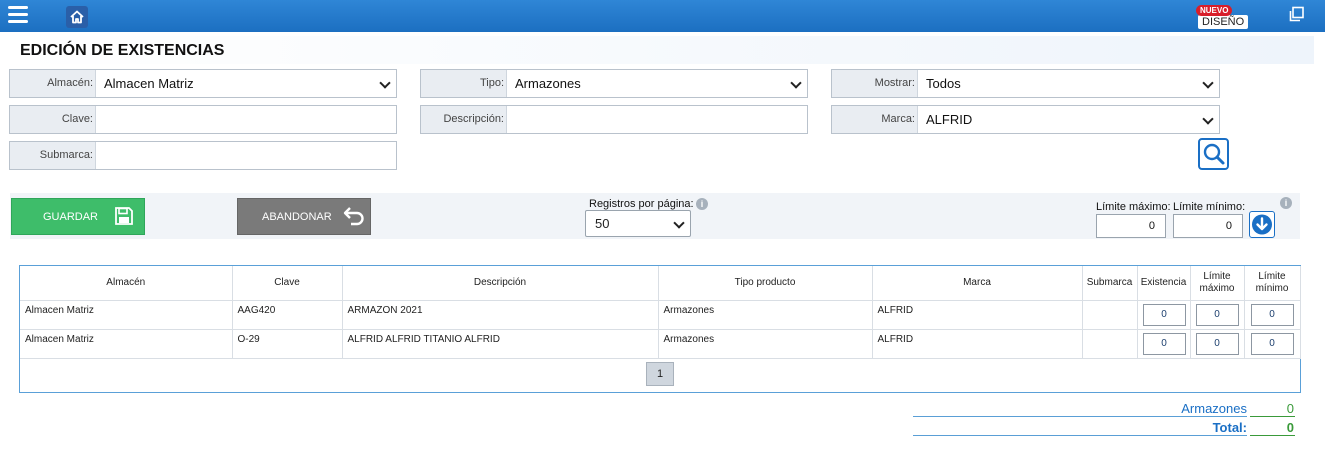 The height and width of the screenshot is (474, 1325). I want to click on search-icon, so click(1214, 154).